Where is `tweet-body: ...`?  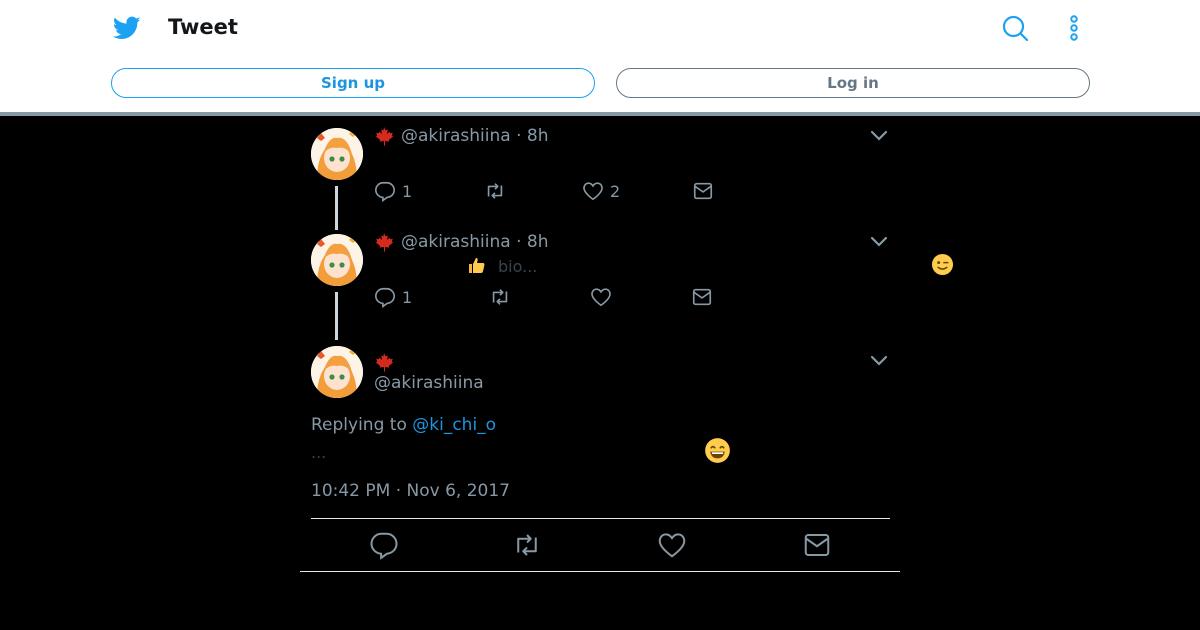 tweet-body: ... is located at coordinates (319, 452).